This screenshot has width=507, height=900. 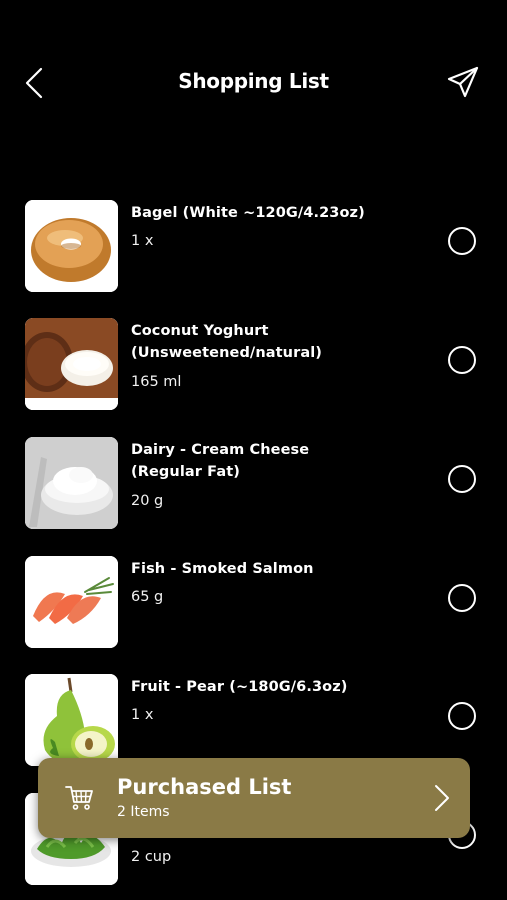 What do you see at coordinates (71, 483) in the screenshot?
I see `item-image-cream-cheese` at bounding box center [71, 483].